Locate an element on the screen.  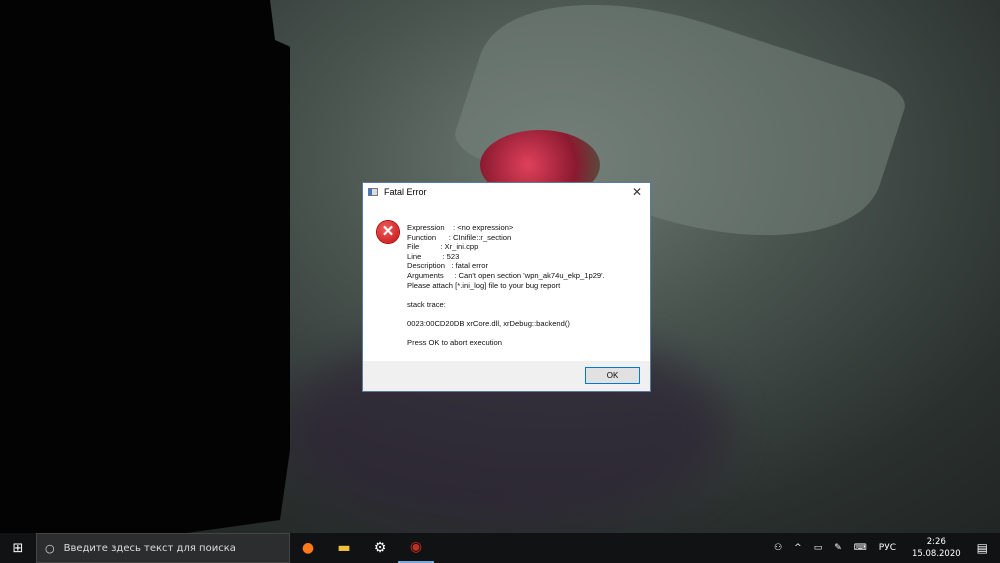
dialog-titlebar: Fatal Error is located at coordinates (506, 192).